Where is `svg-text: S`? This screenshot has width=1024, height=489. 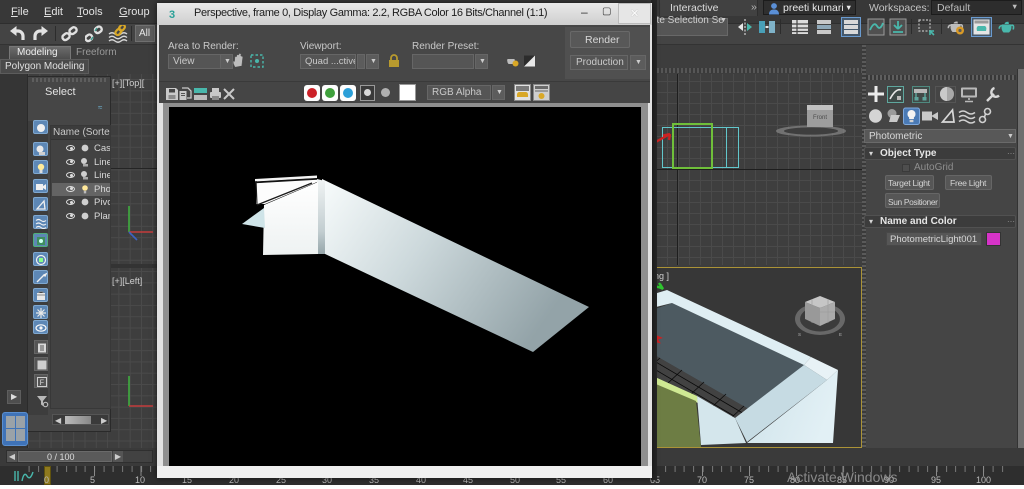 svg-text: S is located at coordinates (799, 334).